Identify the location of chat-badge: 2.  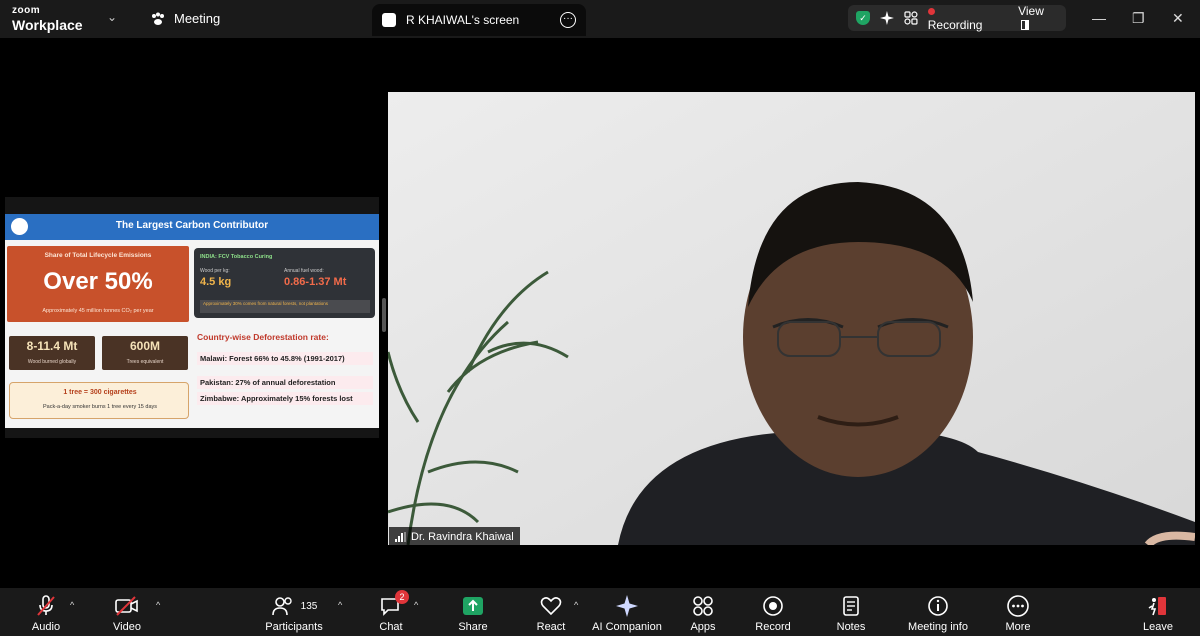
(402, 597).